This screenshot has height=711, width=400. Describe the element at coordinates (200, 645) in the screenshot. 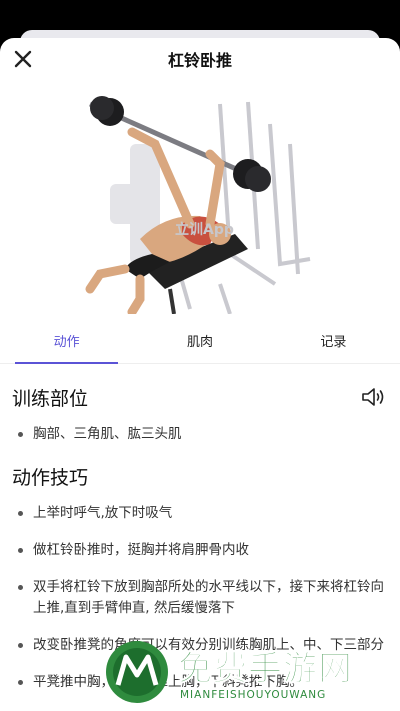

I see `list-item: 改变卧推凳的角度可以有效分别训练胸肌上、中、下三部分` at that location.